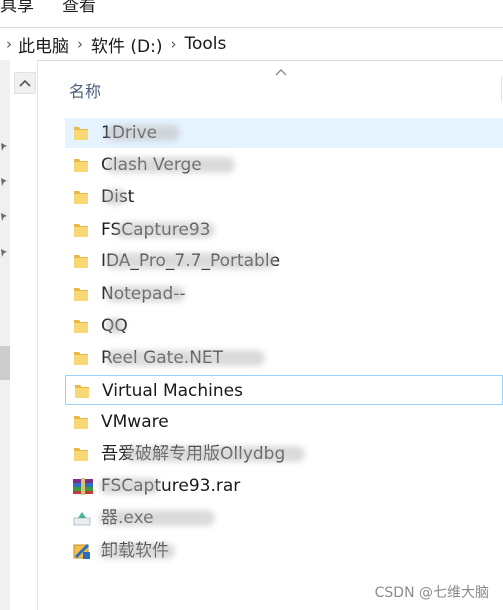 This screenshot has height=610, width=503. What do you see at coordinates (284, 486) in the screenshot?
I see `file-row: FSCapture93.rar` at bounding box center [284, 486].